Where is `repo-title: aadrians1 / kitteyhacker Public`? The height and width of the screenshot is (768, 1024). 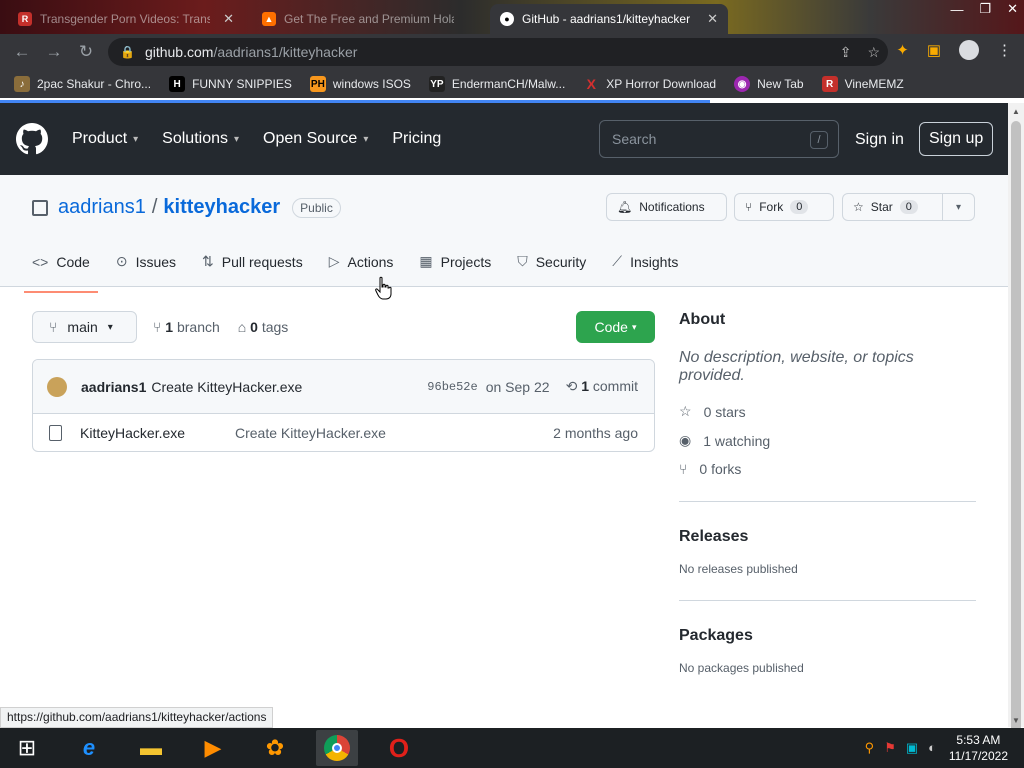 repo-title: aadrians1 / kitteyhacker Public is located at coordinates (186, 207).